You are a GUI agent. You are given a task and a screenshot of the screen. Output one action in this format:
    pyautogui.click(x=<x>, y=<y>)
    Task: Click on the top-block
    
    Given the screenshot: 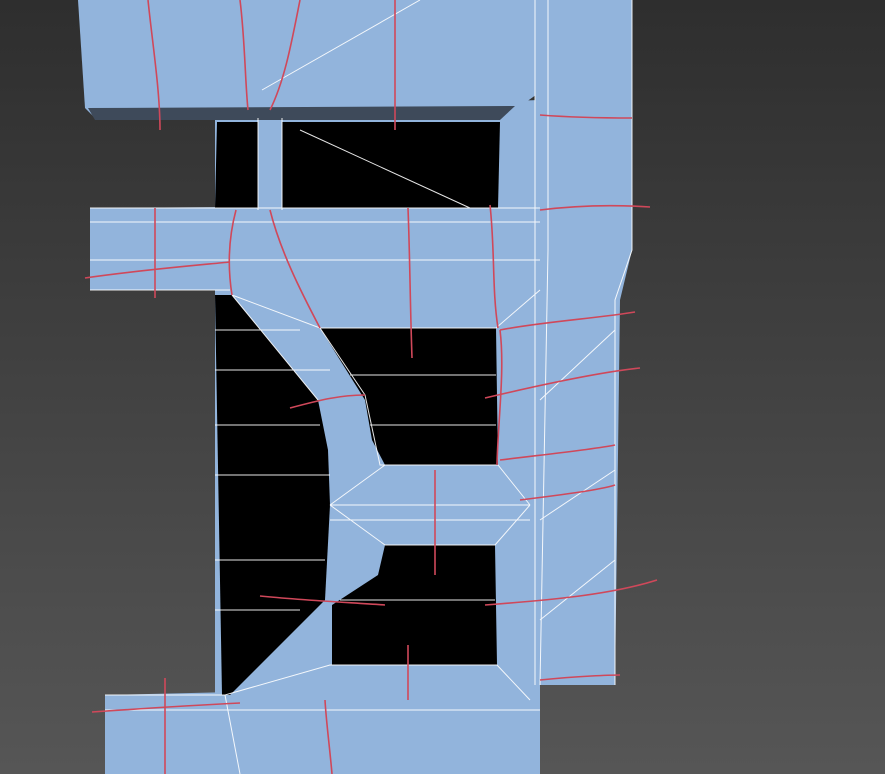 What is the action you would take?
    pyautogui.click(x=309, y=59)
    